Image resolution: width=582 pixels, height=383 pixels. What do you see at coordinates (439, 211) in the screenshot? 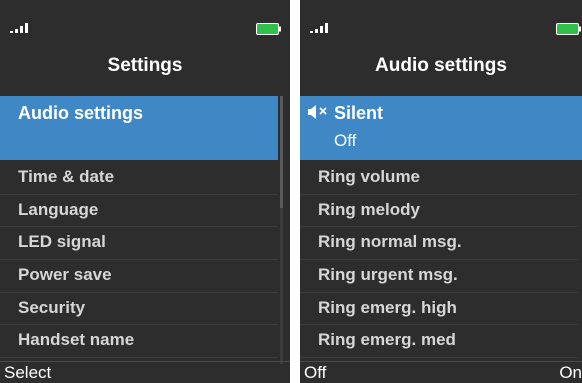
I see `menu-item-ring-melody: Ring melody` at bounding box center [439, 211].